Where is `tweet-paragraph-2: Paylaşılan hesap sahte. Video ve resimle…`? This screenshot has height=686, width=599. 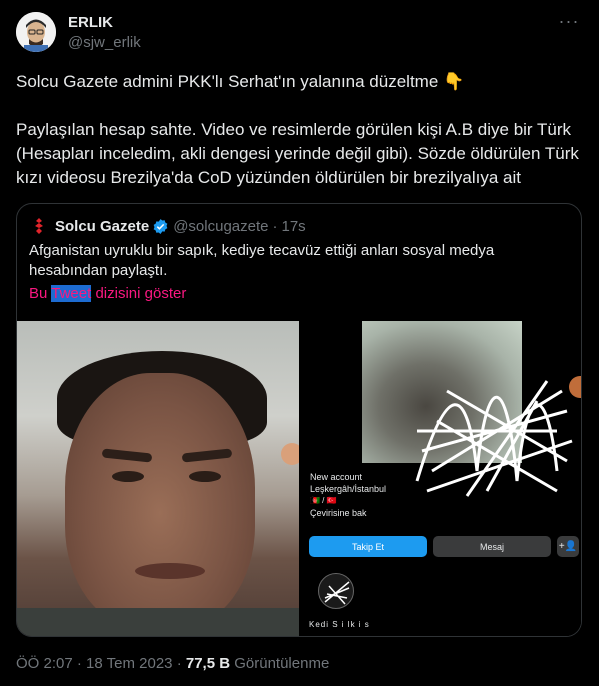 tweet-paragraph-2: Paylaşılan hesap sahte. Video ve resimle… is located at coordinates (297, 153).